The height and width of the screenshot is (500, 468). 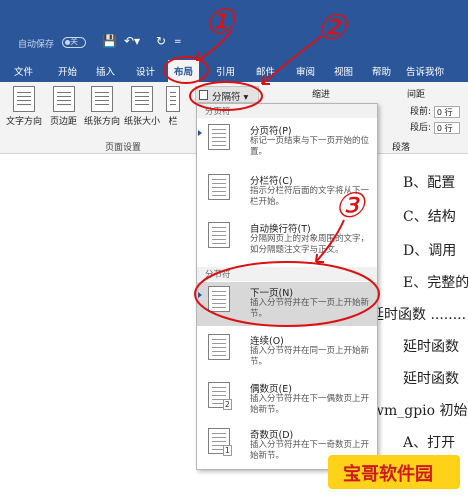 What do you see at coordinates (388, 474) in the screenshot?
I see `watermark-text: 宝哥软件园` at bounding box center [388, 474].